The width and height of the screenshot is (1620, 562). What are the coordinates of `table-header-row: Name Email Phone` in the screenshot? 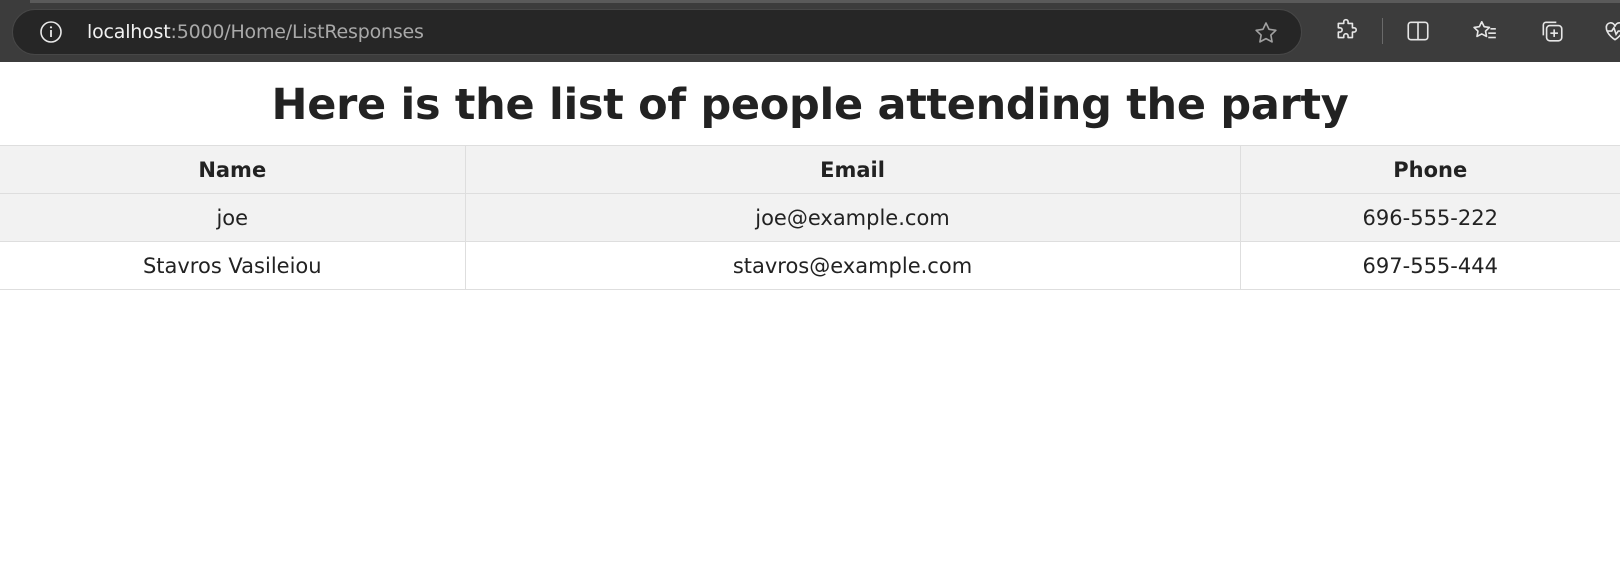 It's located at (810, 169).